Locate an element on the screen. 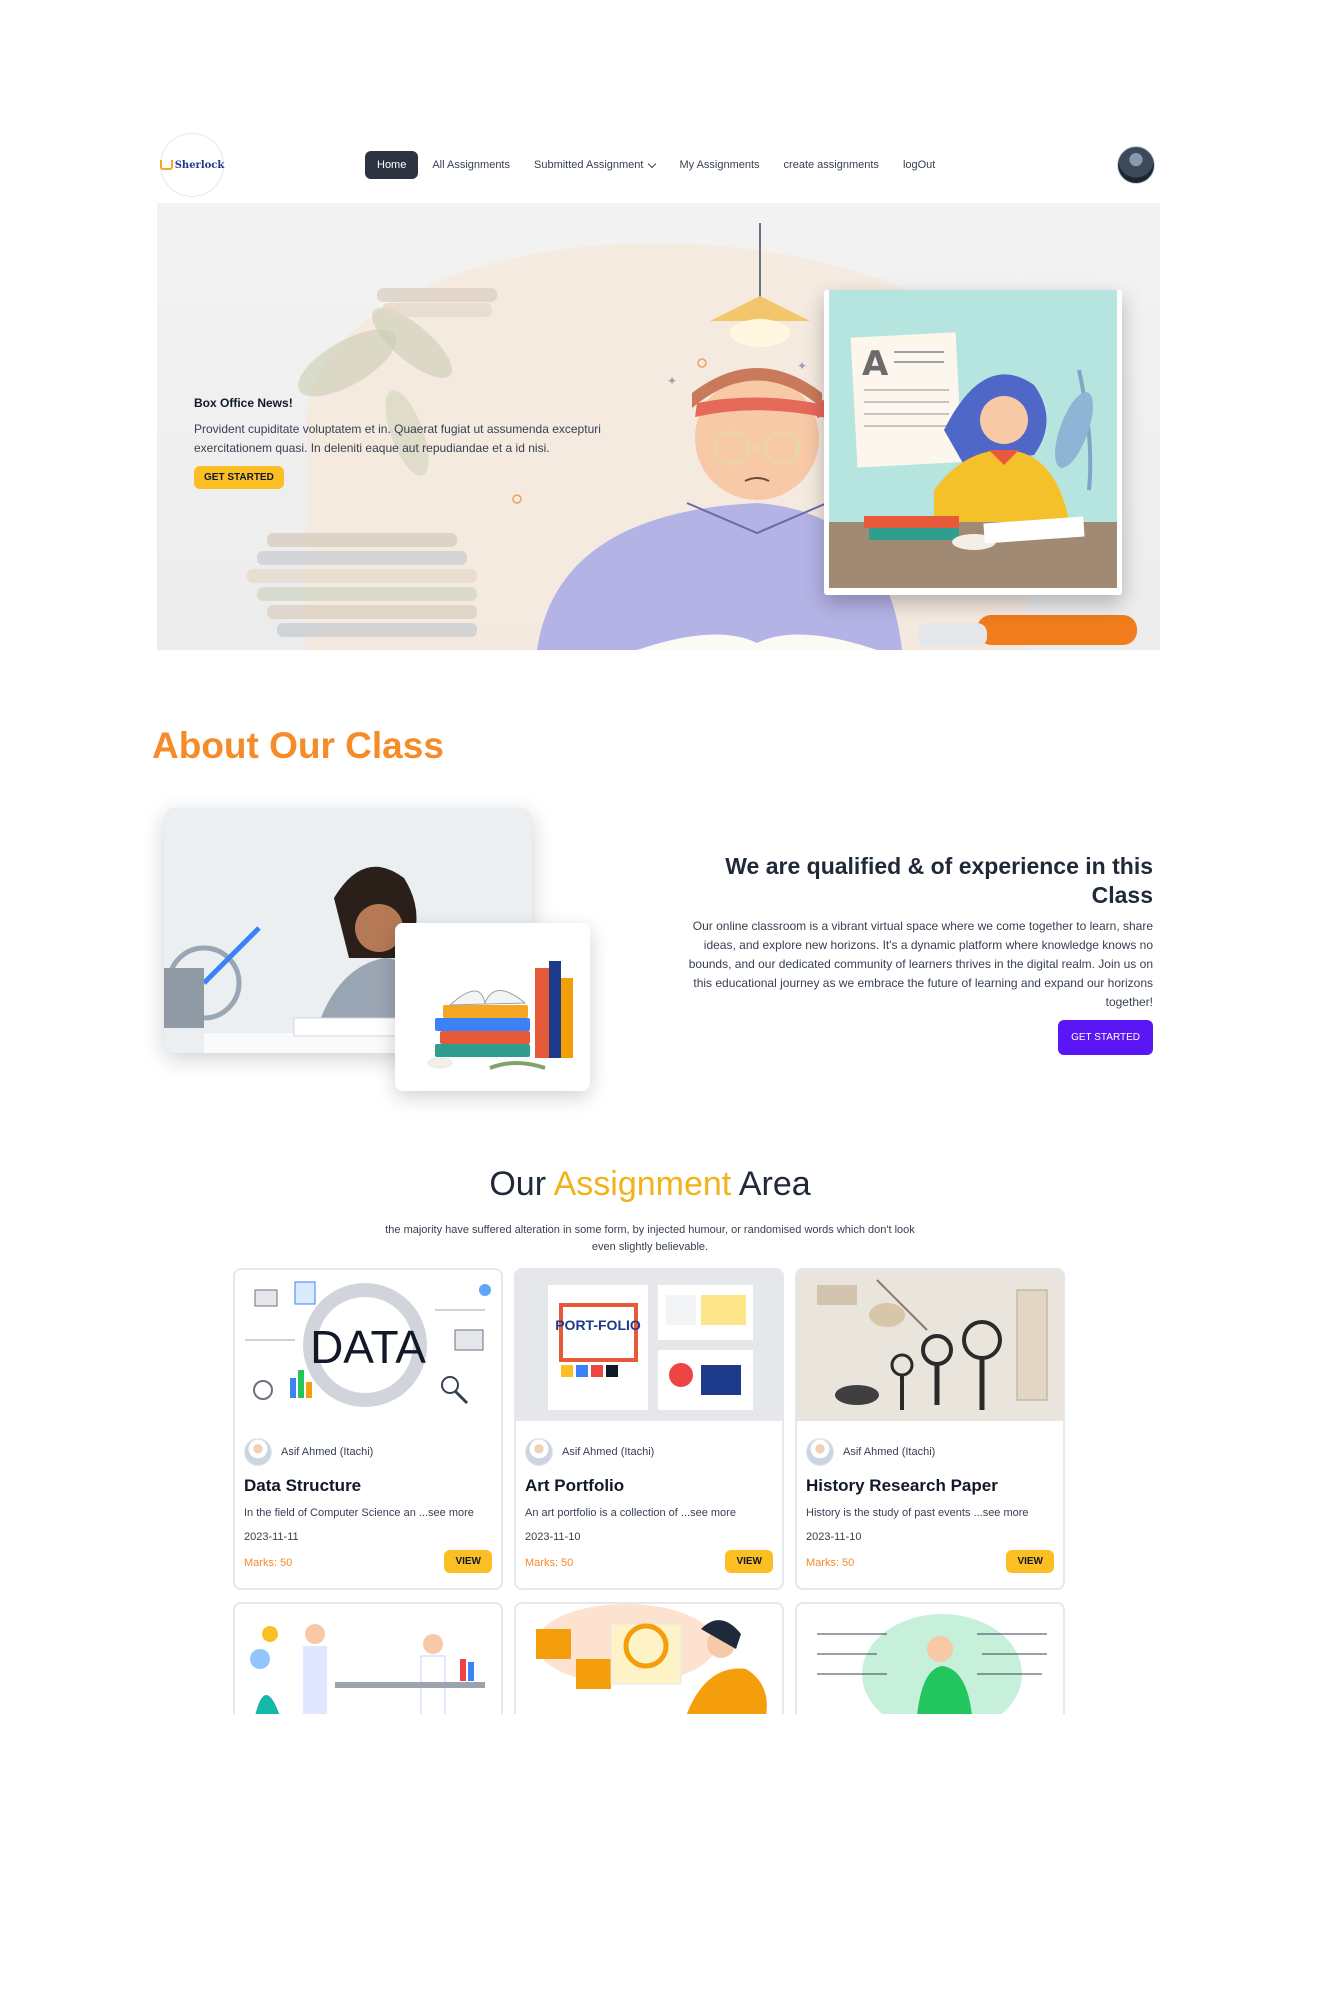 The image size is (1333, 2000). assignment-area-title: Our Assignment Area is located at coordinates (650, 1184).